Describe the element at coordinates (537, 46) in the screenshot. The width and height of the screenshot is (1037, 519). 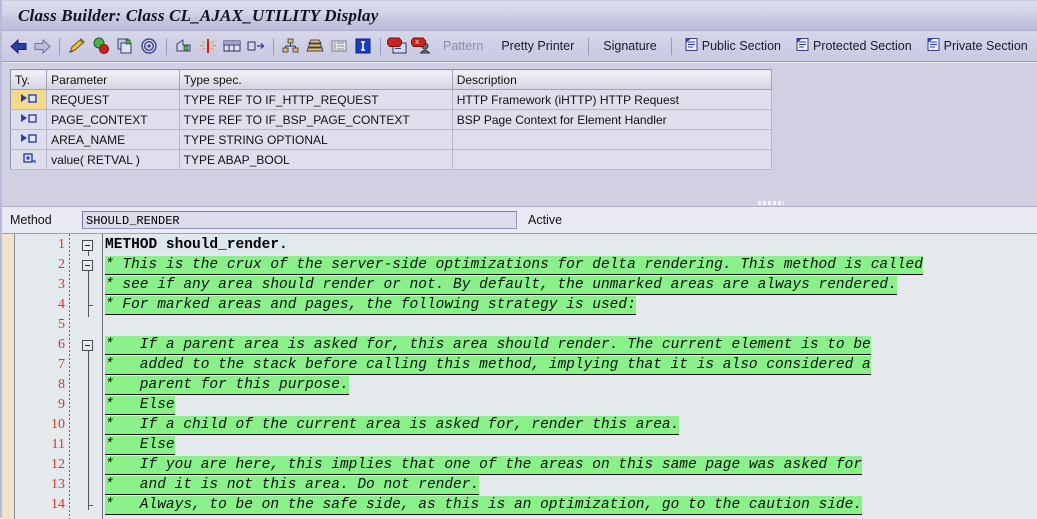
I see `pretty-printer-button: Pretty Printer` at that location.